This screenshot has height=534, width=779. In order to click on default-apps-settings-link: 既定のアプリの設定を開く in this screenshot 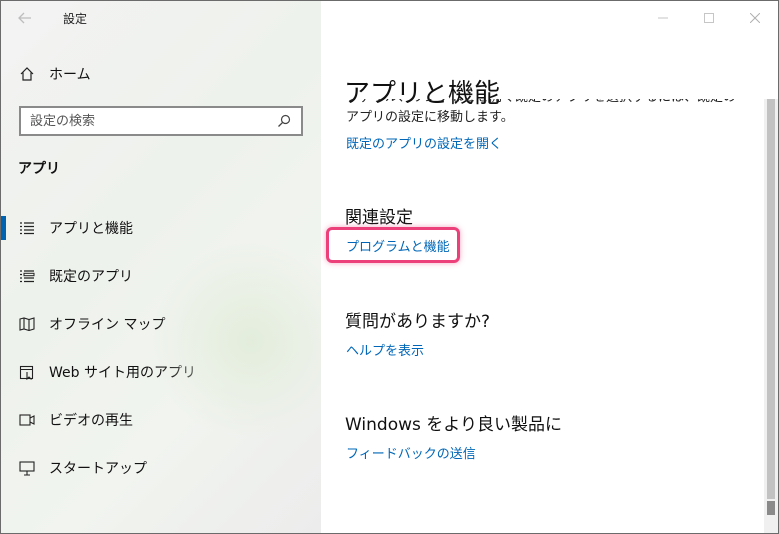, I will do `click(424, 142)`.